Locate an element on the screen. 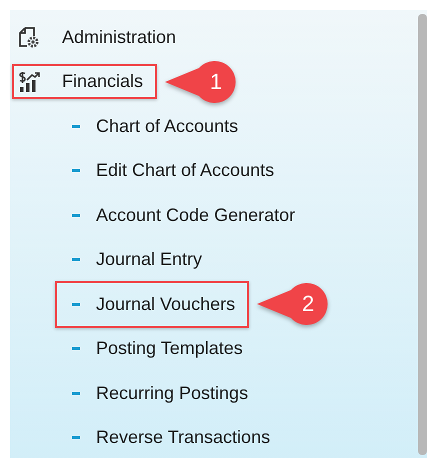 This screenshot has height=458, width=427. menu-item: Chart of Accounts is located at coordinates (153, 126).